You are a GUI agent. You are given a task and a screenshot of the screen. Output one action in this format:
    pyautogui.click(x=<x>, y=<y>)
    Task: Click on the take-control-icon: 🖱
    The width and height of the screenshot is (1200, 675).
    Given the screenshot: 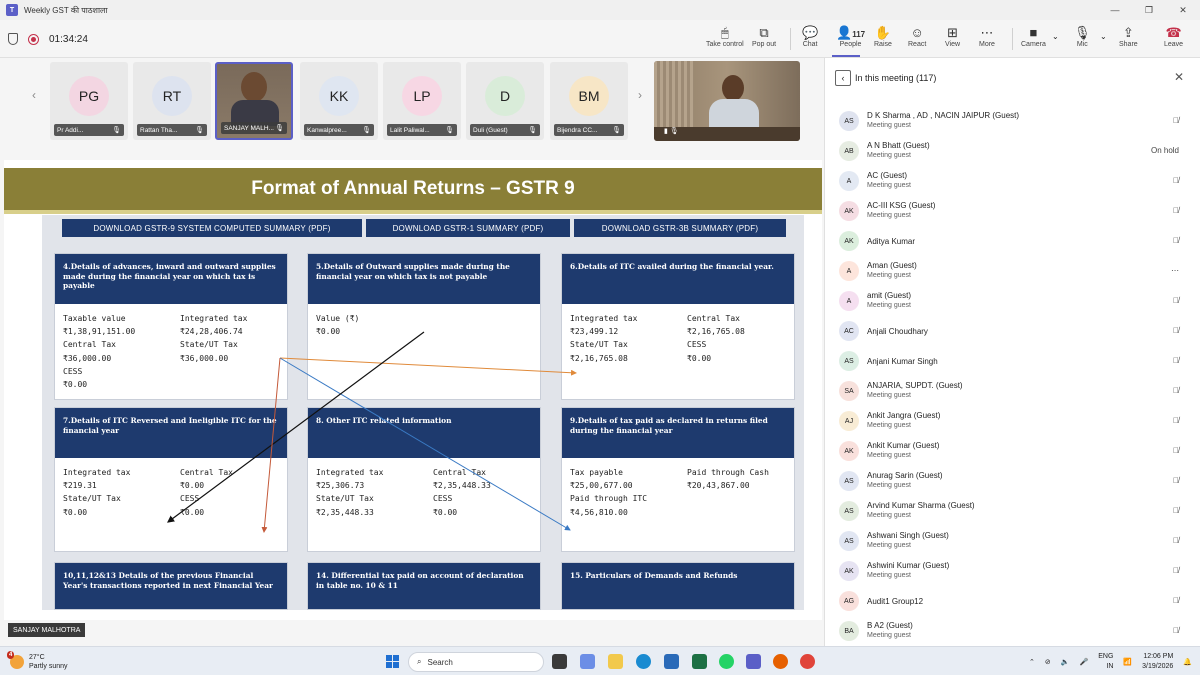 What is the action you would take?
    pyautogui.click(x=724, y=32)
    